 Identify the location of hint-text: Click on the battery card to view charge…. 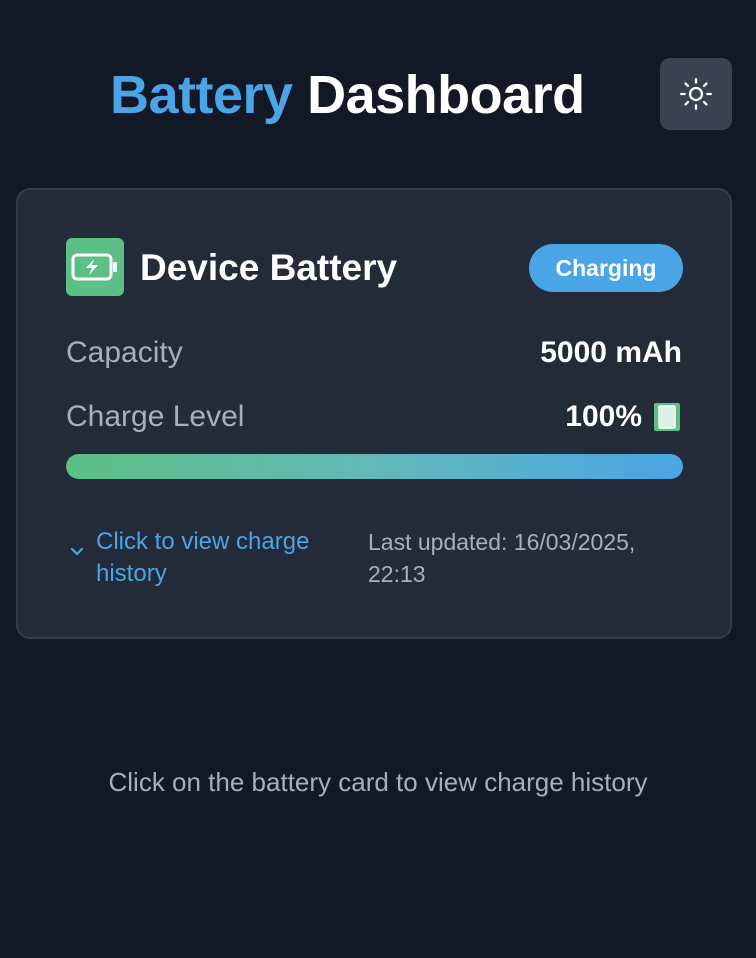
(378, 782).